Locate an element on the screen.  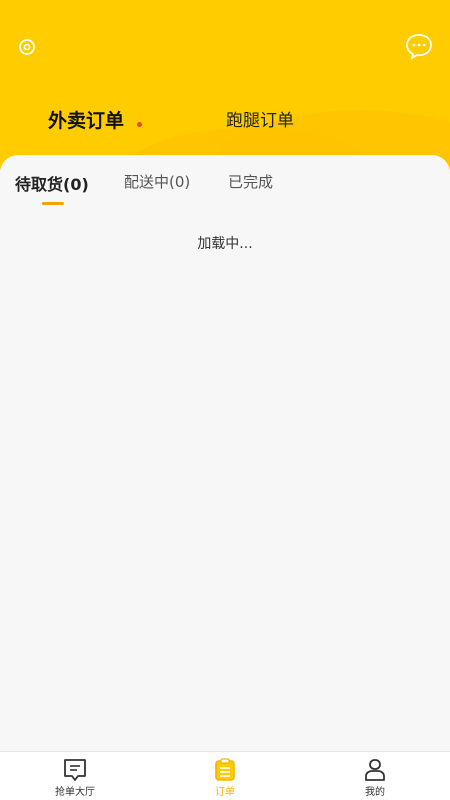
order-status-tabs: 待取货(0) 配送中(0) 已完成 is located at coordinates (225, 187).